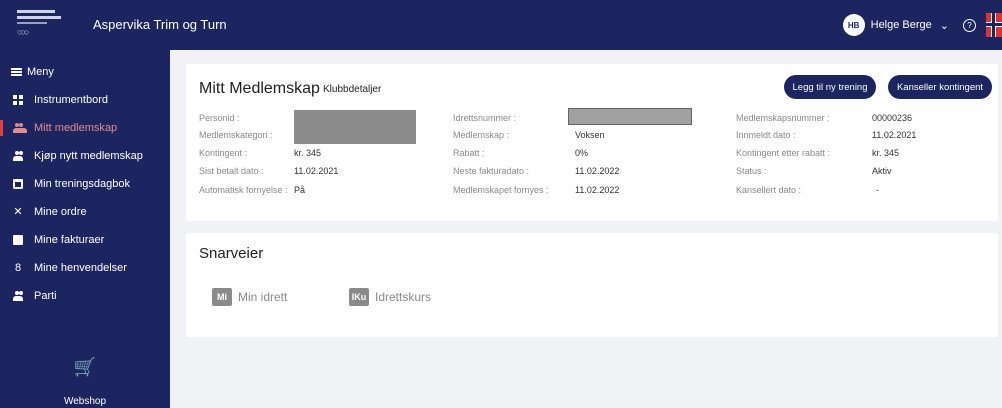  What do you see at coordinates (231, 171) in the screenshot?
I see `last-paid-label: Sist betalt dato :` at bounding box center [231, 171].